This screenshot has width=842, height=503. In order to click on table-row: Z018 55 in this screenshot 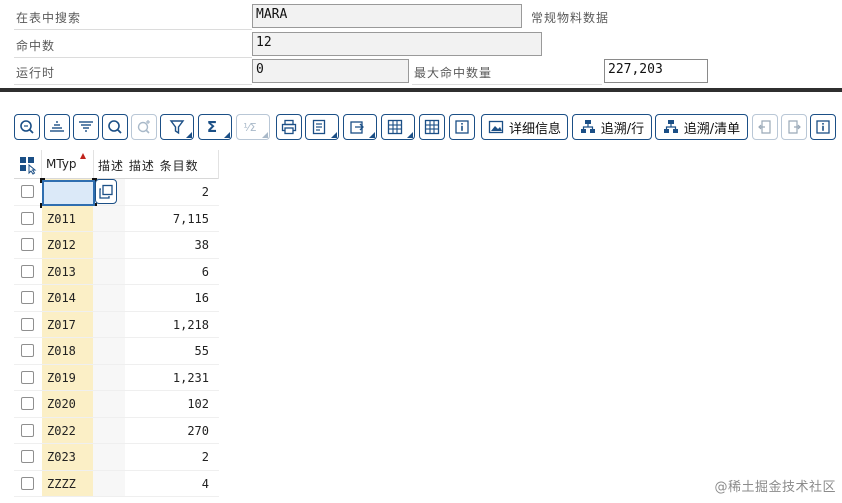, I will do `click(116, 351)`.